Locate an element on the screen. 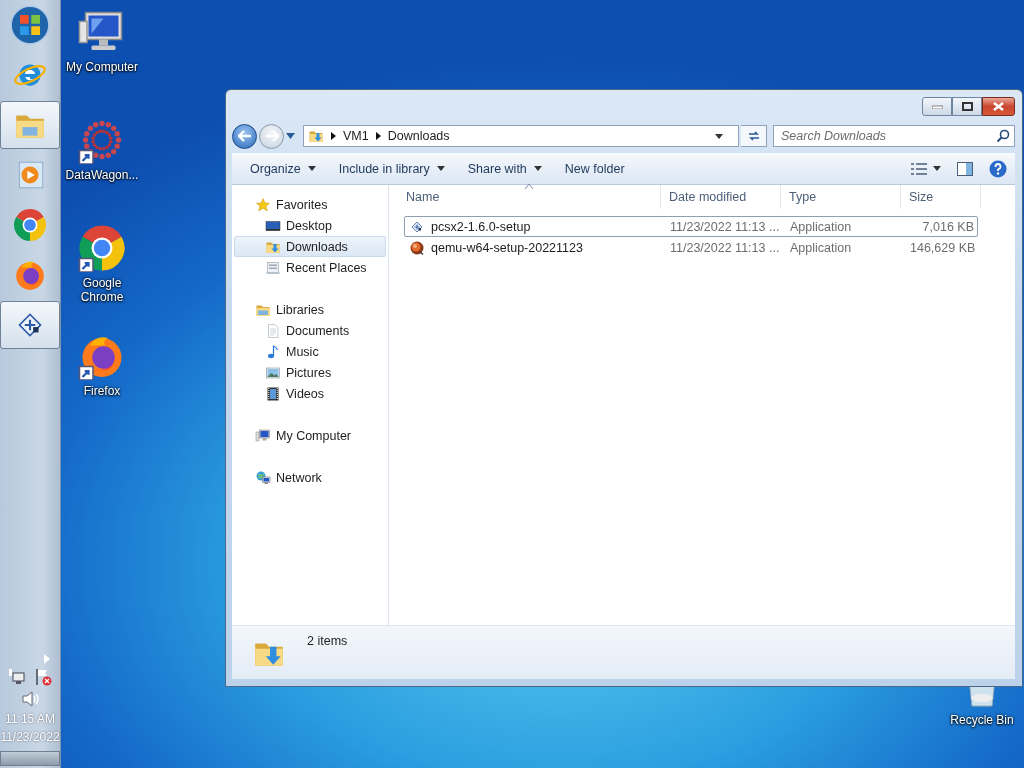 This screenshot has width=1024, height=768. toolbar-button: Include in library is located at coordinates (395, 168).